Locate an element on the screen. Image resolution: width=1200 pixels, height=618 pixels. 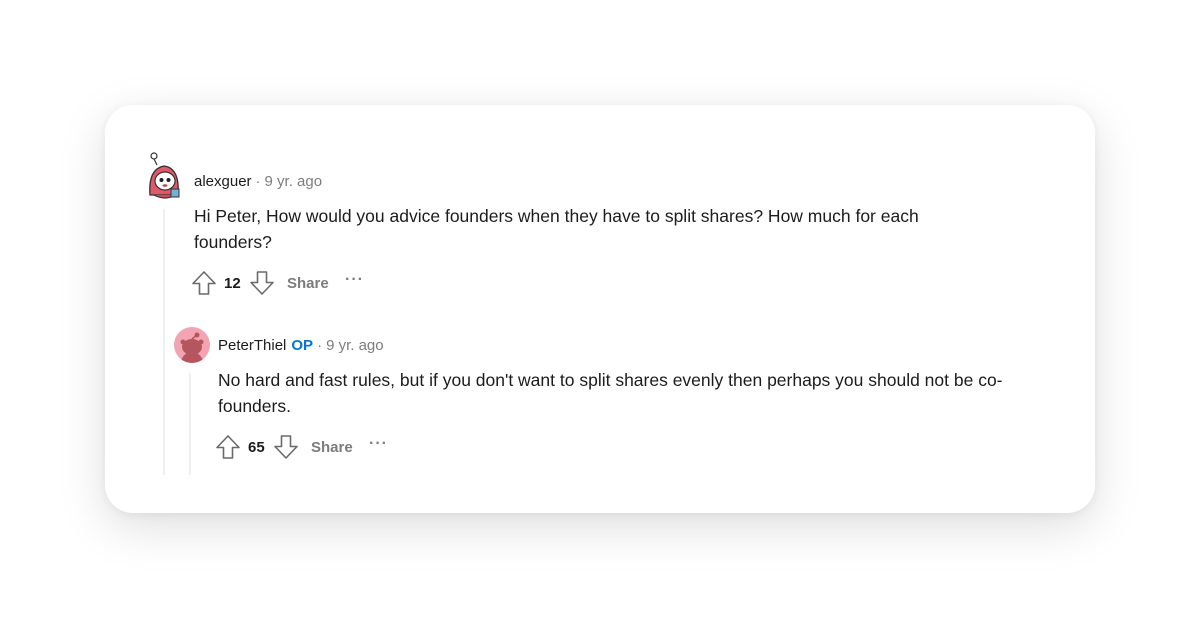
snoo-avatar-hooded-icon is located at coordinates (164, 176).